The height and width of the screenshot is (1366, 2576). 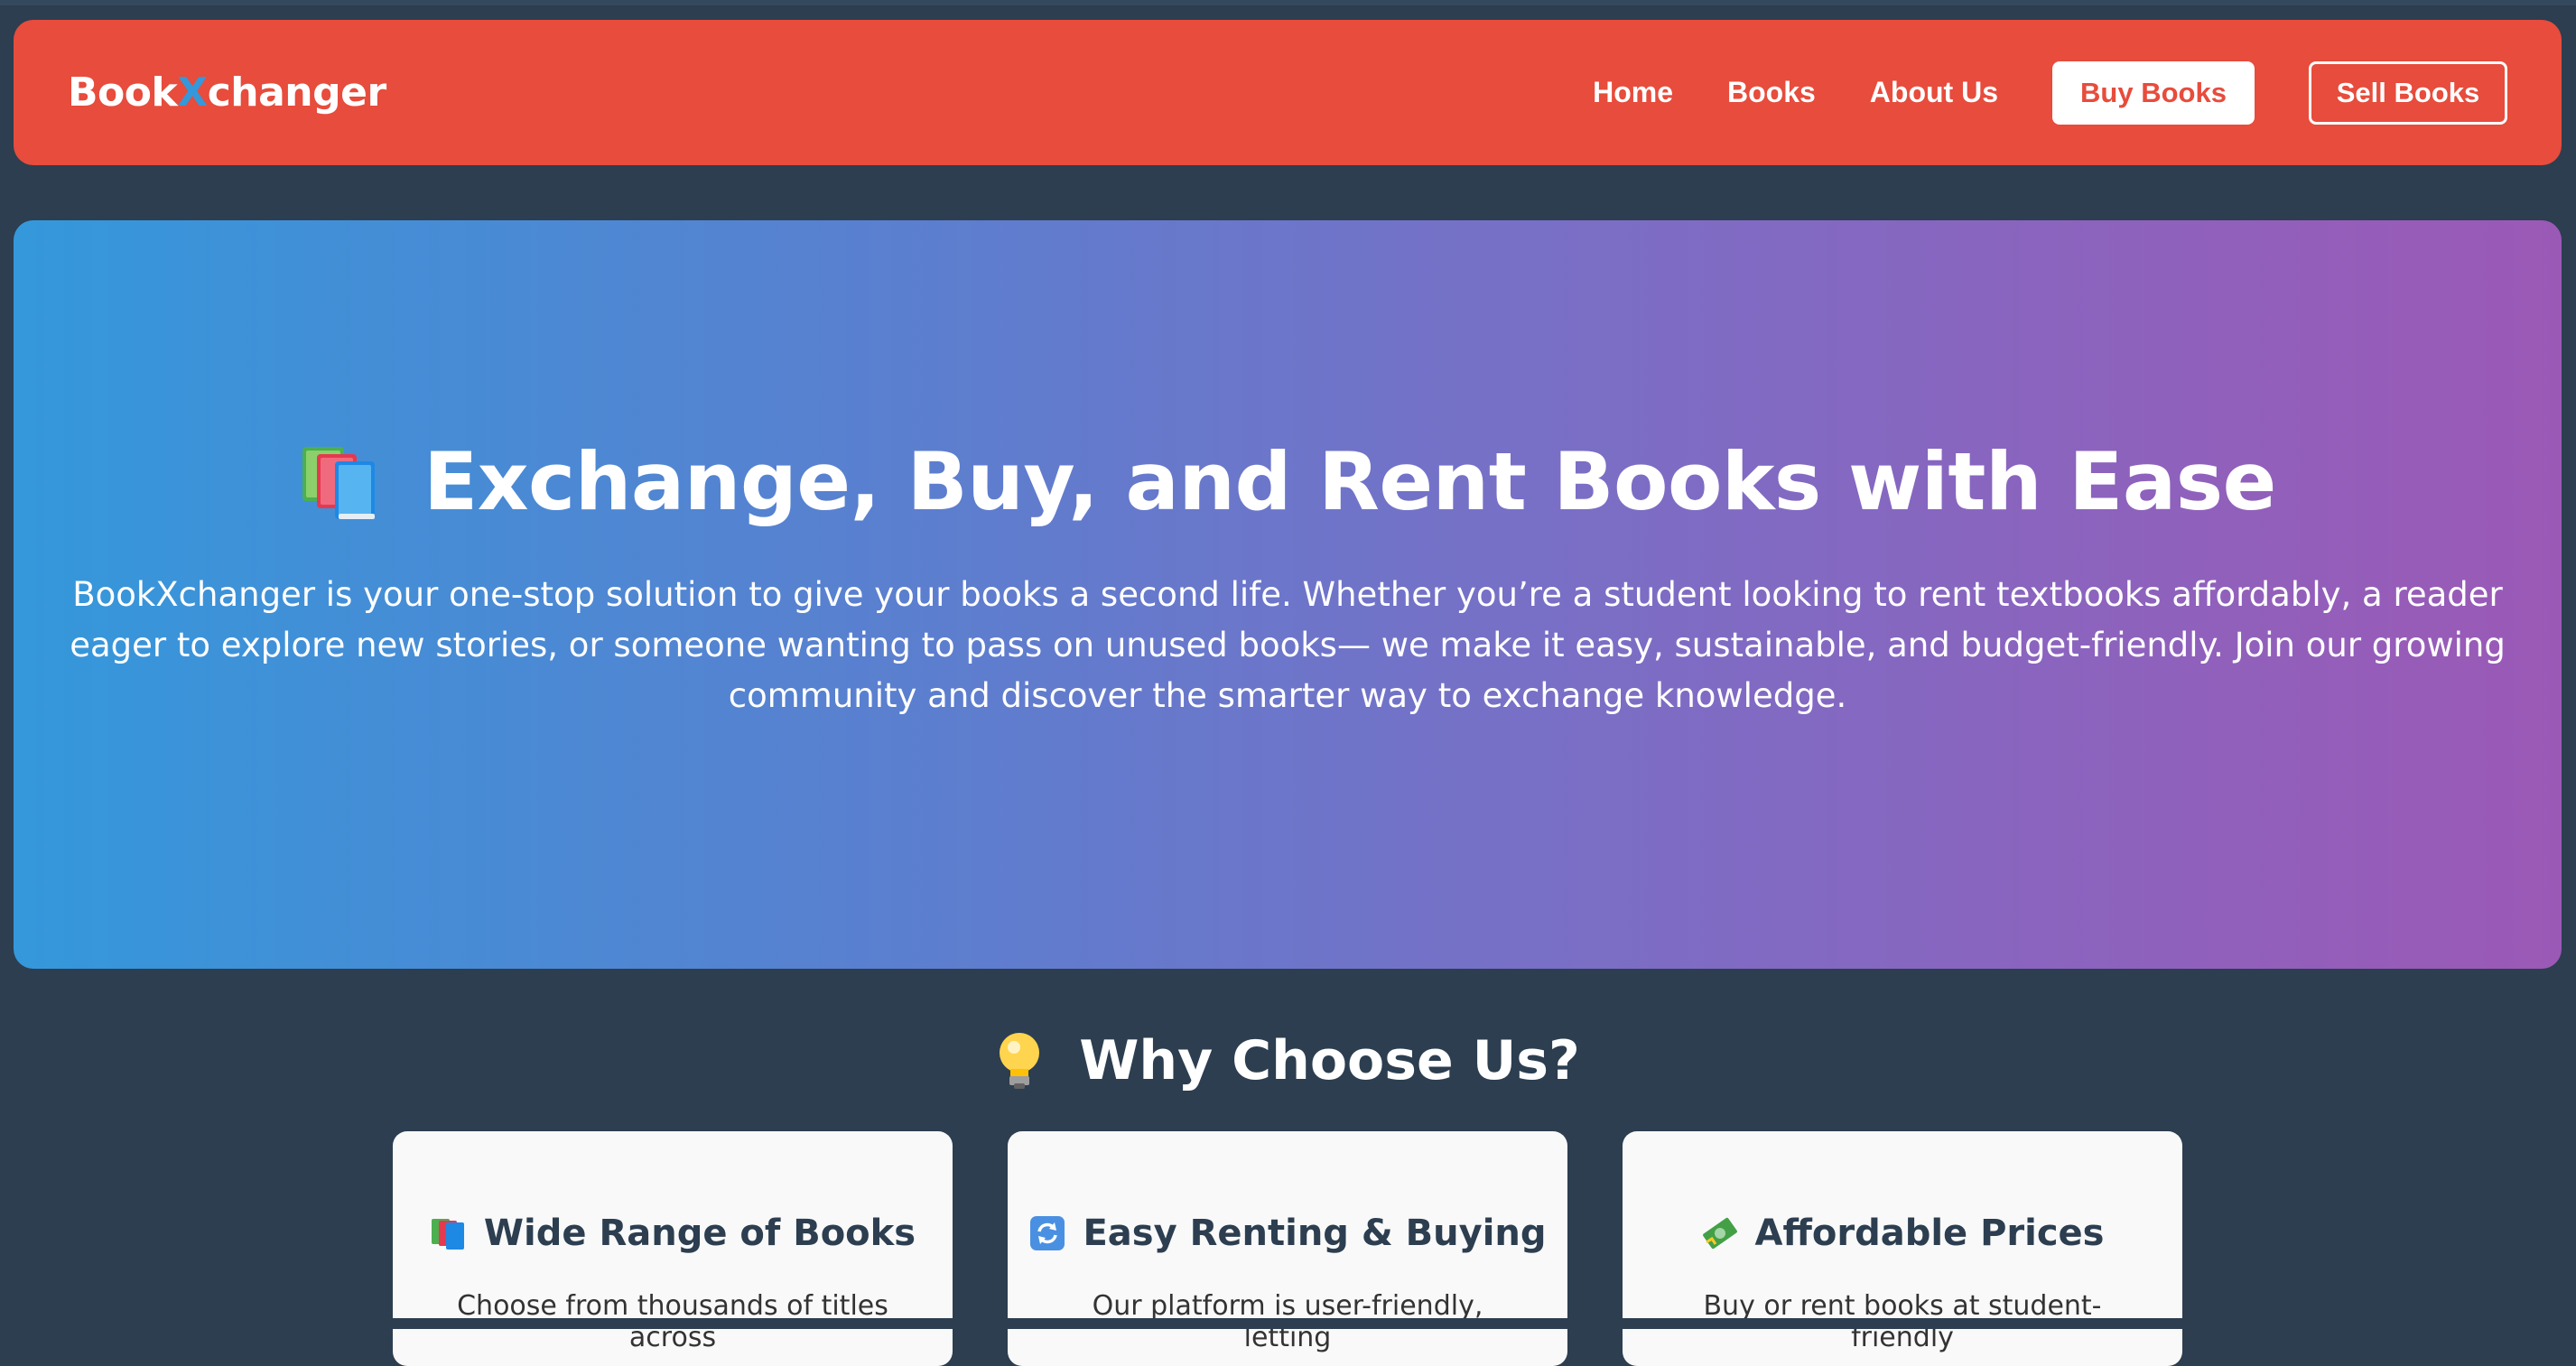 I want to click on card-title-text: Affordable Prices, so click(x=1929, y=1234).